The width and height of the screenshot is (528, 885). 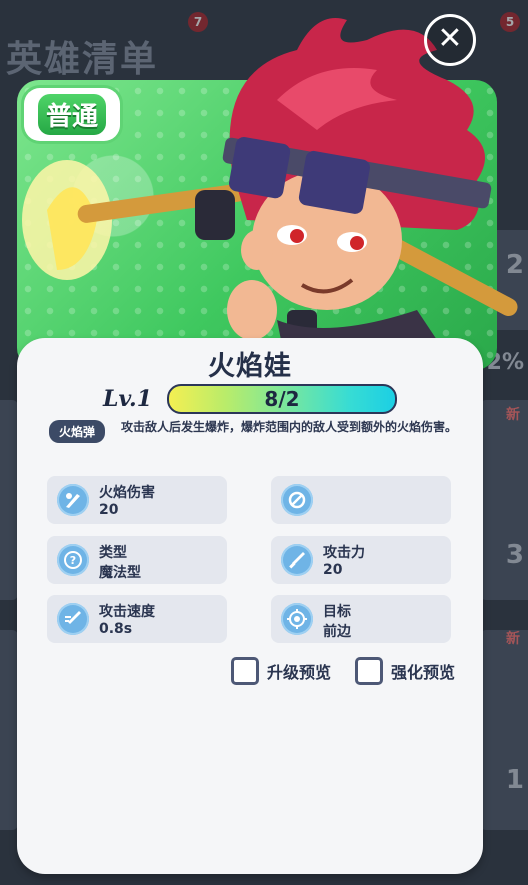 What do you see at coordinates (73, 500) in the screenshot?
I see `fire-damage-icon` at bounding box center [73, 500].